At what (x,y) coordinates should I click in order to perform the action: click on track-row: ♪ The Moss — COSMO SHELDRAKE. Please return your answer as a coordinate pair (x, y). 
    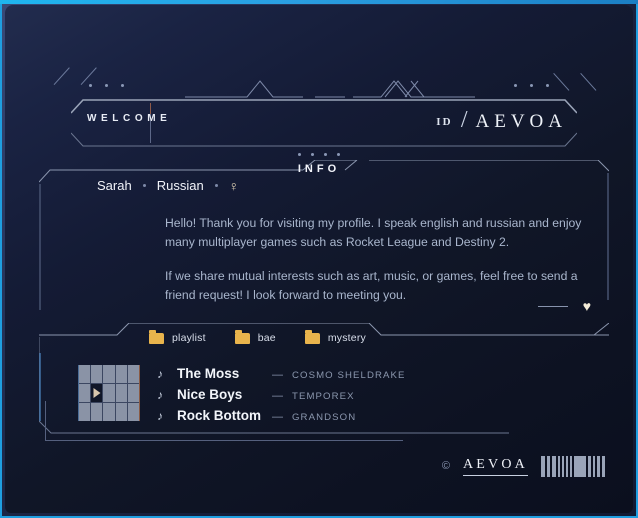
    Looking at the image, I should click on (281, 374).